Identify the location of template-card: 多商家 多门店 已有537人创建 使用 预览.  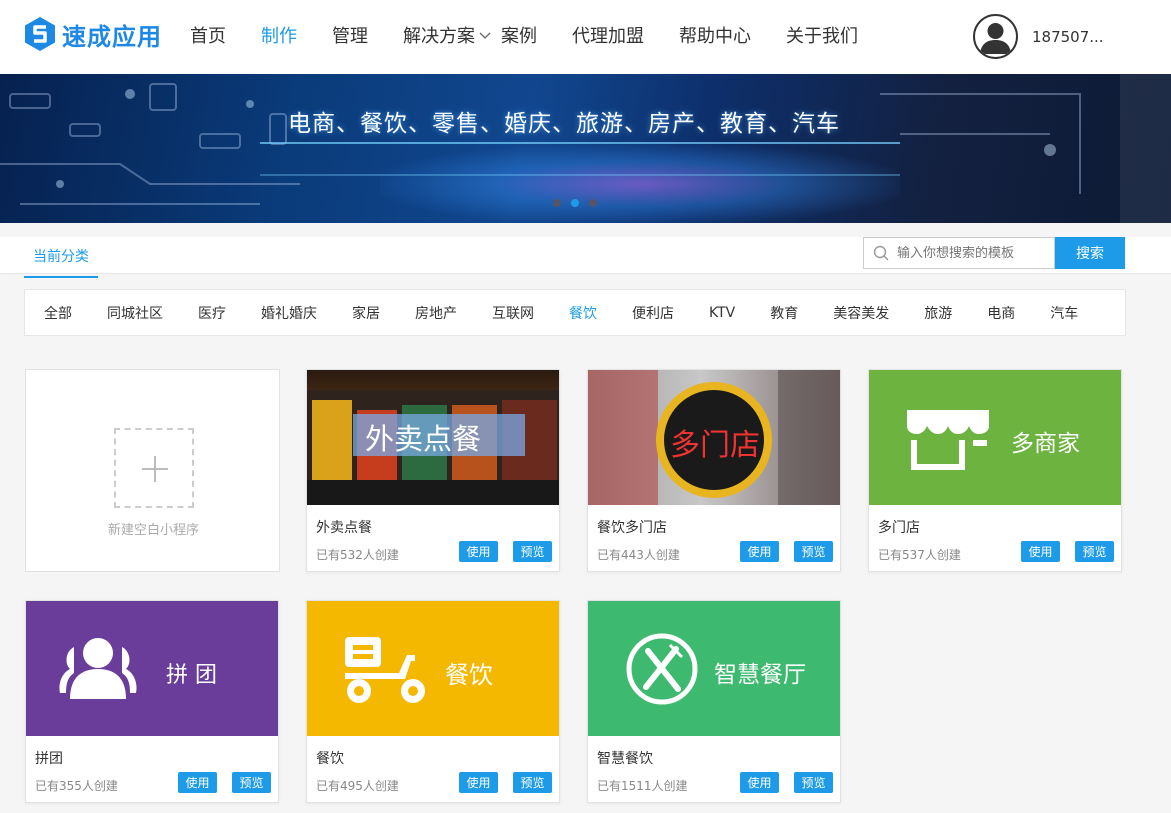
(995, 470).